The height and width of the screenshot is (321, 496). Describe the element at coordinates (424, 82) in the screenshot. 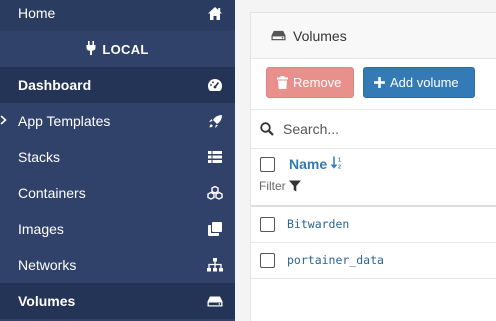

I see `add-volume-label: Add volume` at that location.